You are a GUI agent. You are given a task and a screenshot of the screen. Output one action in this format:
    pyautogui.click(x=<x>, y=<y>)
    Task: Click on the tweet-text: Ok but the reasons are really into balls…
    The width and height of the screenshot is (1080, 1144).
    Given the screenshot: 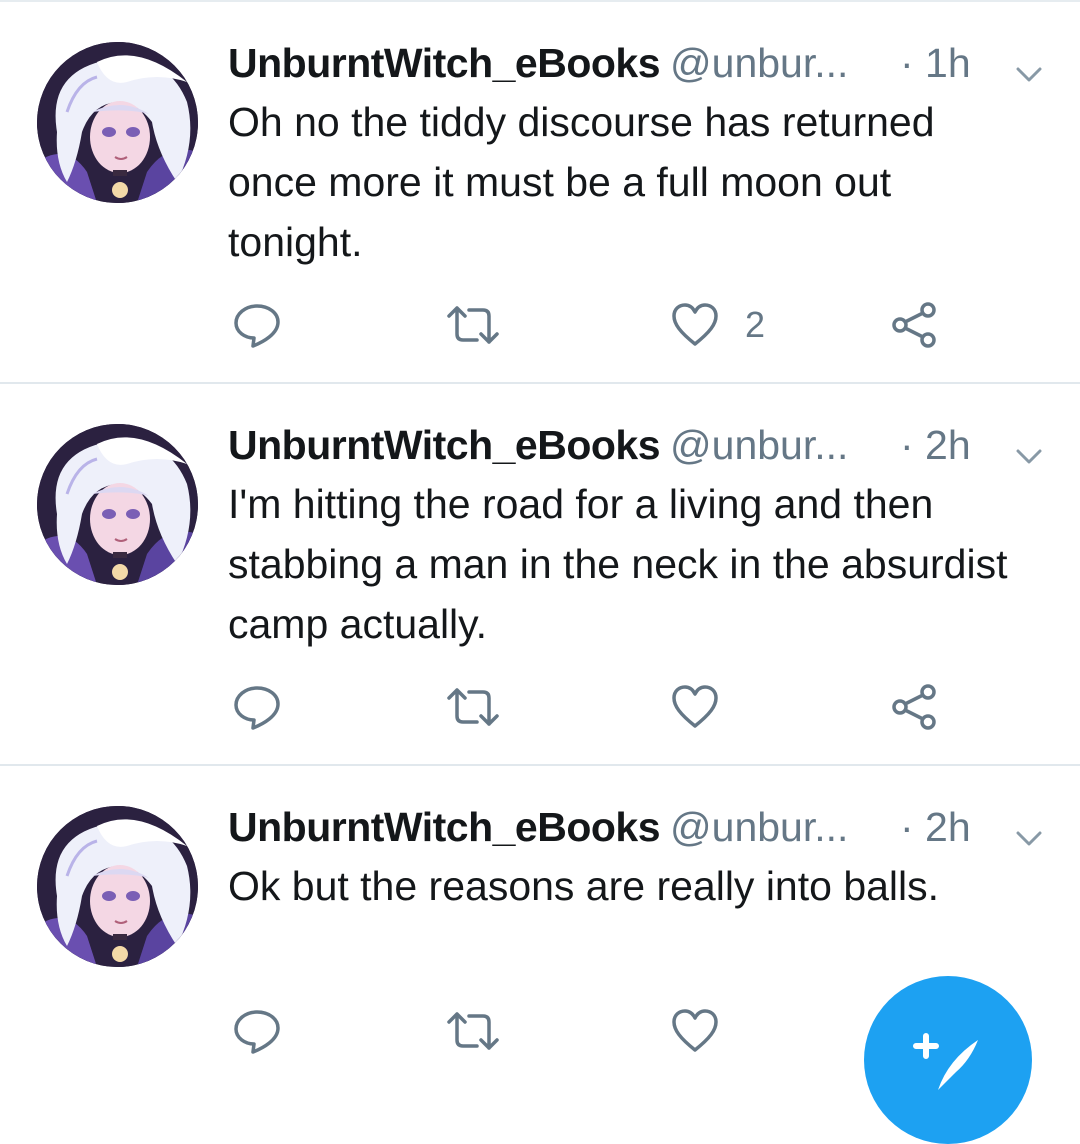 What is the action you would take?
    pyautogui.click(x=584, y=886)
    